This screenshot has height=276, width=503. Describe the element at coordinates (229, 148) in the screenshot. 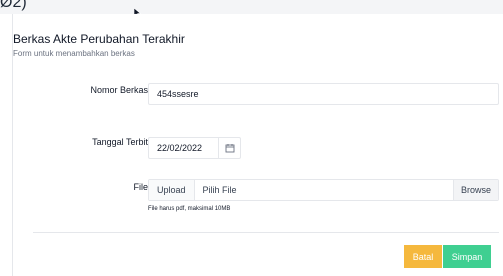

I see `calendar-icon` at that location.